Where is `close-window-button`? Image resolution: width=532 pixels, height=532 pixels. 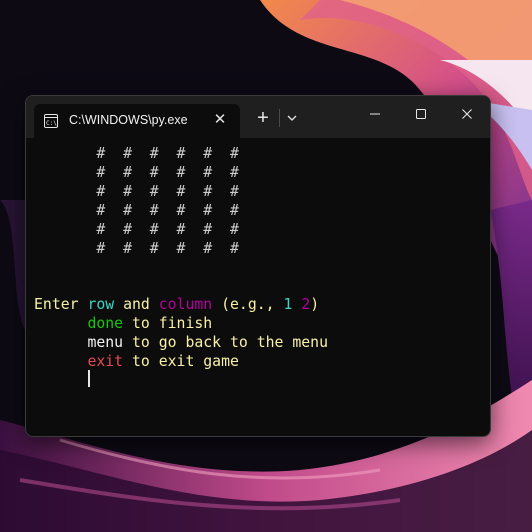
close-window-button is located at coordinates (467, 114).